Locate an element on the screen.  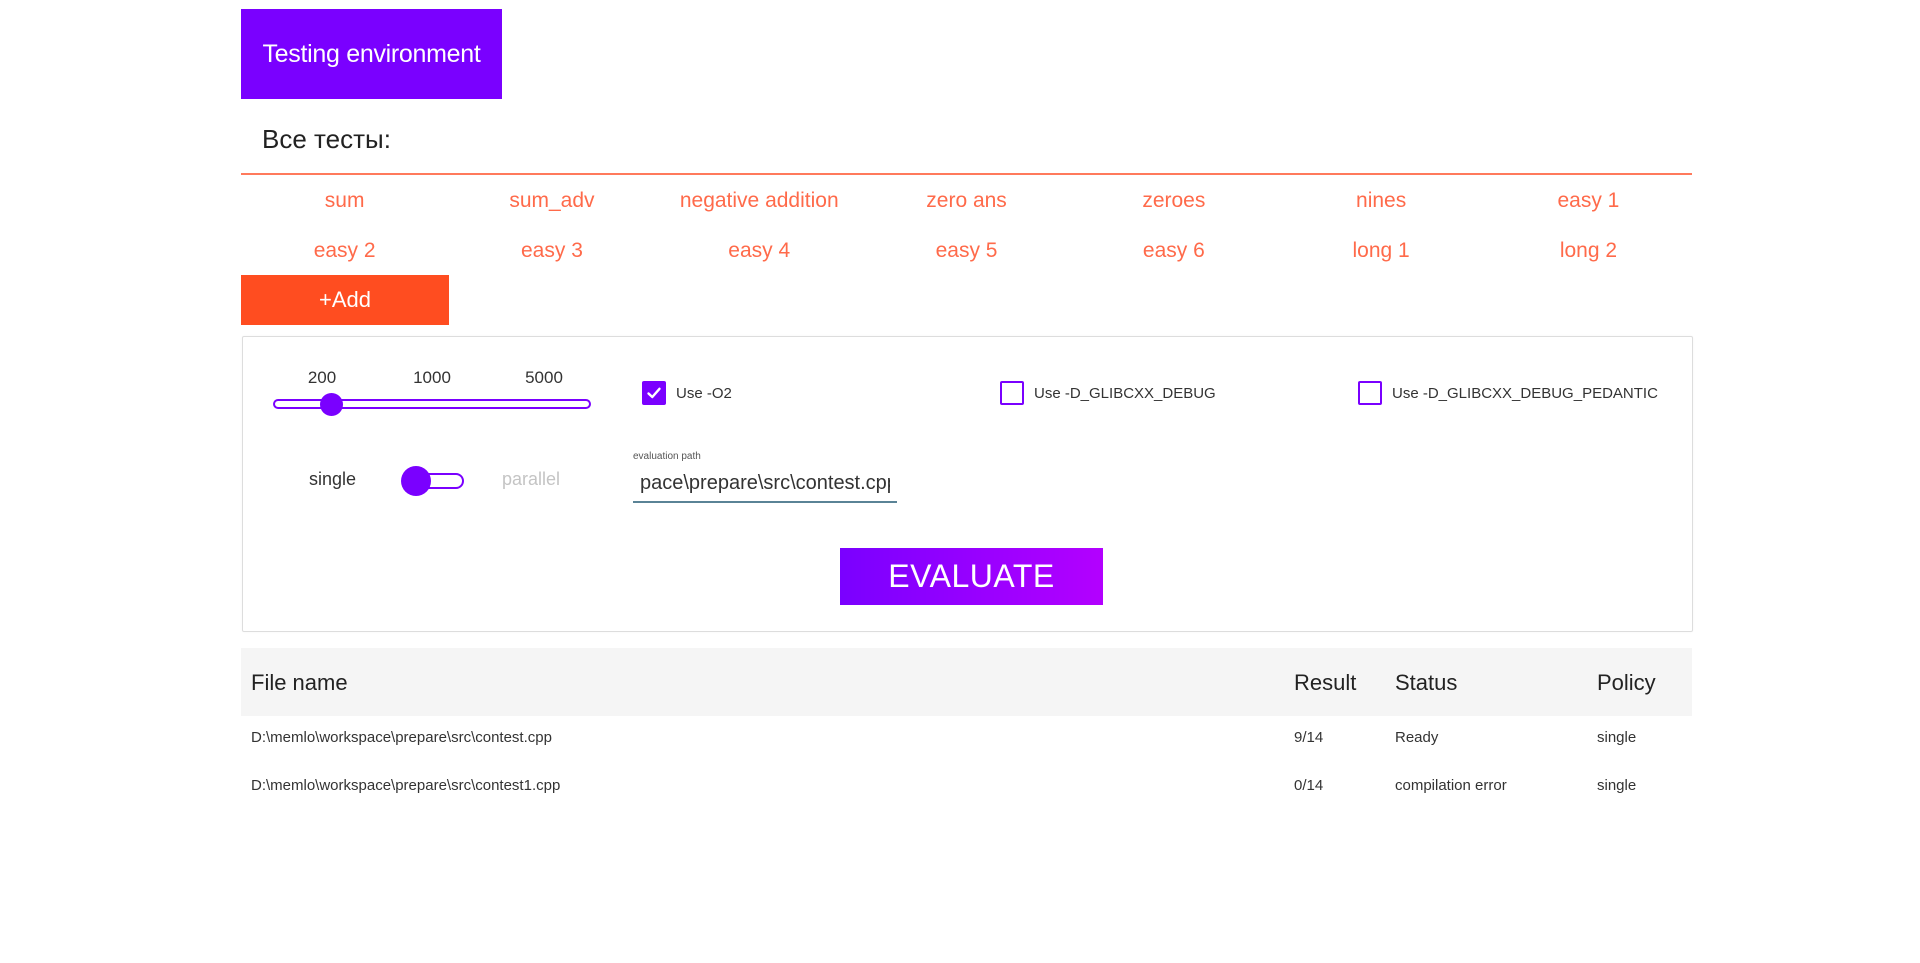
add-test-button: +Add is located at coordinates (345, 300).